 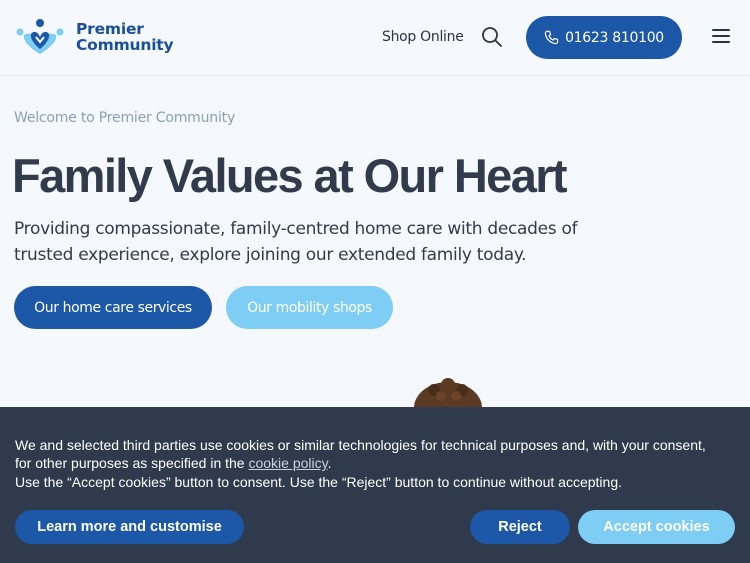 I want to click on phone-button: 01623 810100, so click(x=604, y=37).